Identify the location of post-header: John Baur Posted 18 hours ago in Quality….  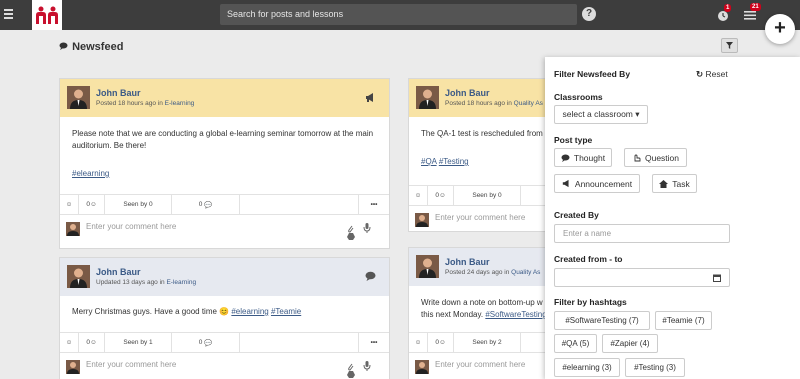
(488, 98).